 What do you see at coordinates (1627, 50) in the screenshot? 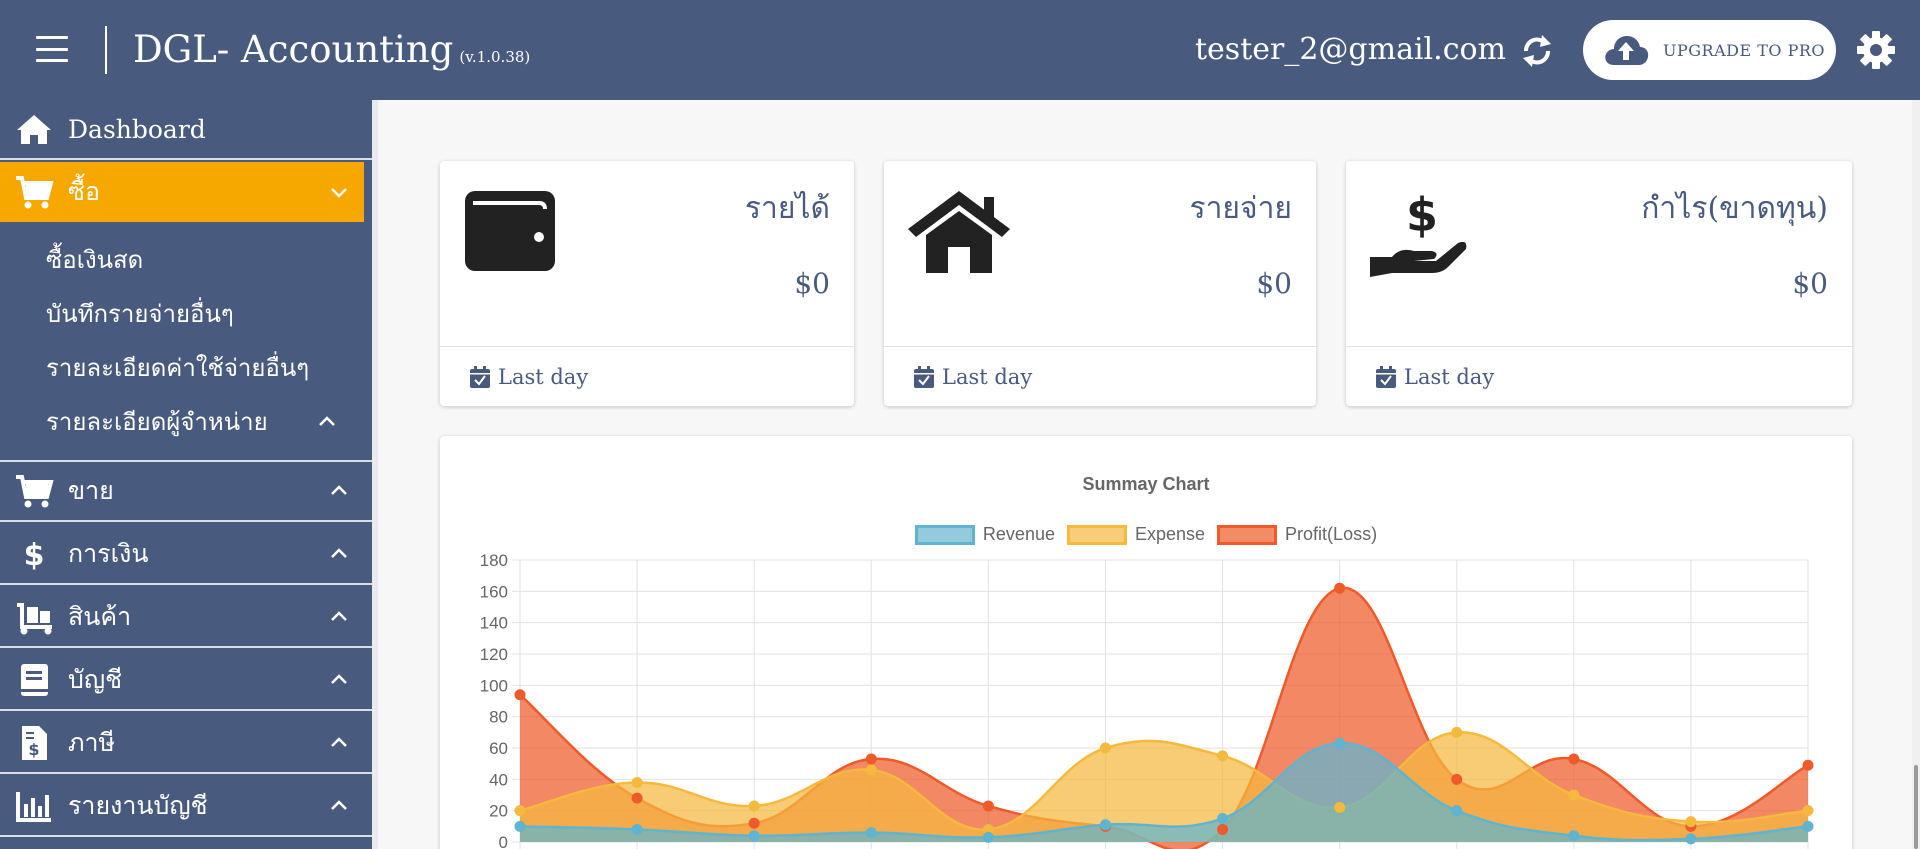
I see `cloud-upload-icon` at bounding box center [1627, 50].